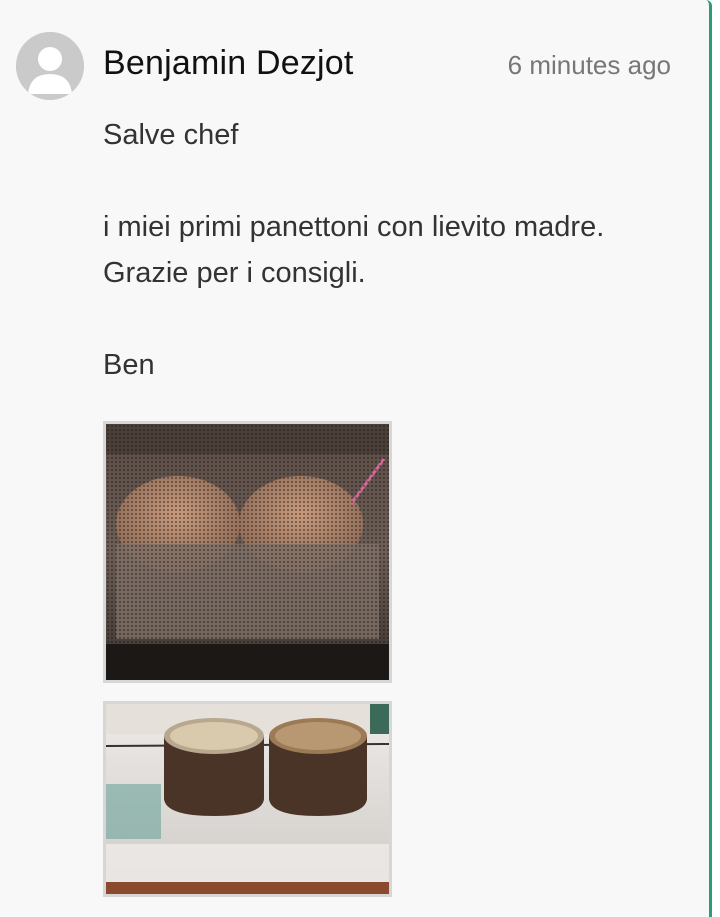 The image size is (720, 917). What do you see at coordinates (234, 273) in the screenshot?
I see `comment-line: Grazie per i consigli.` at bounding box center [234, 273].